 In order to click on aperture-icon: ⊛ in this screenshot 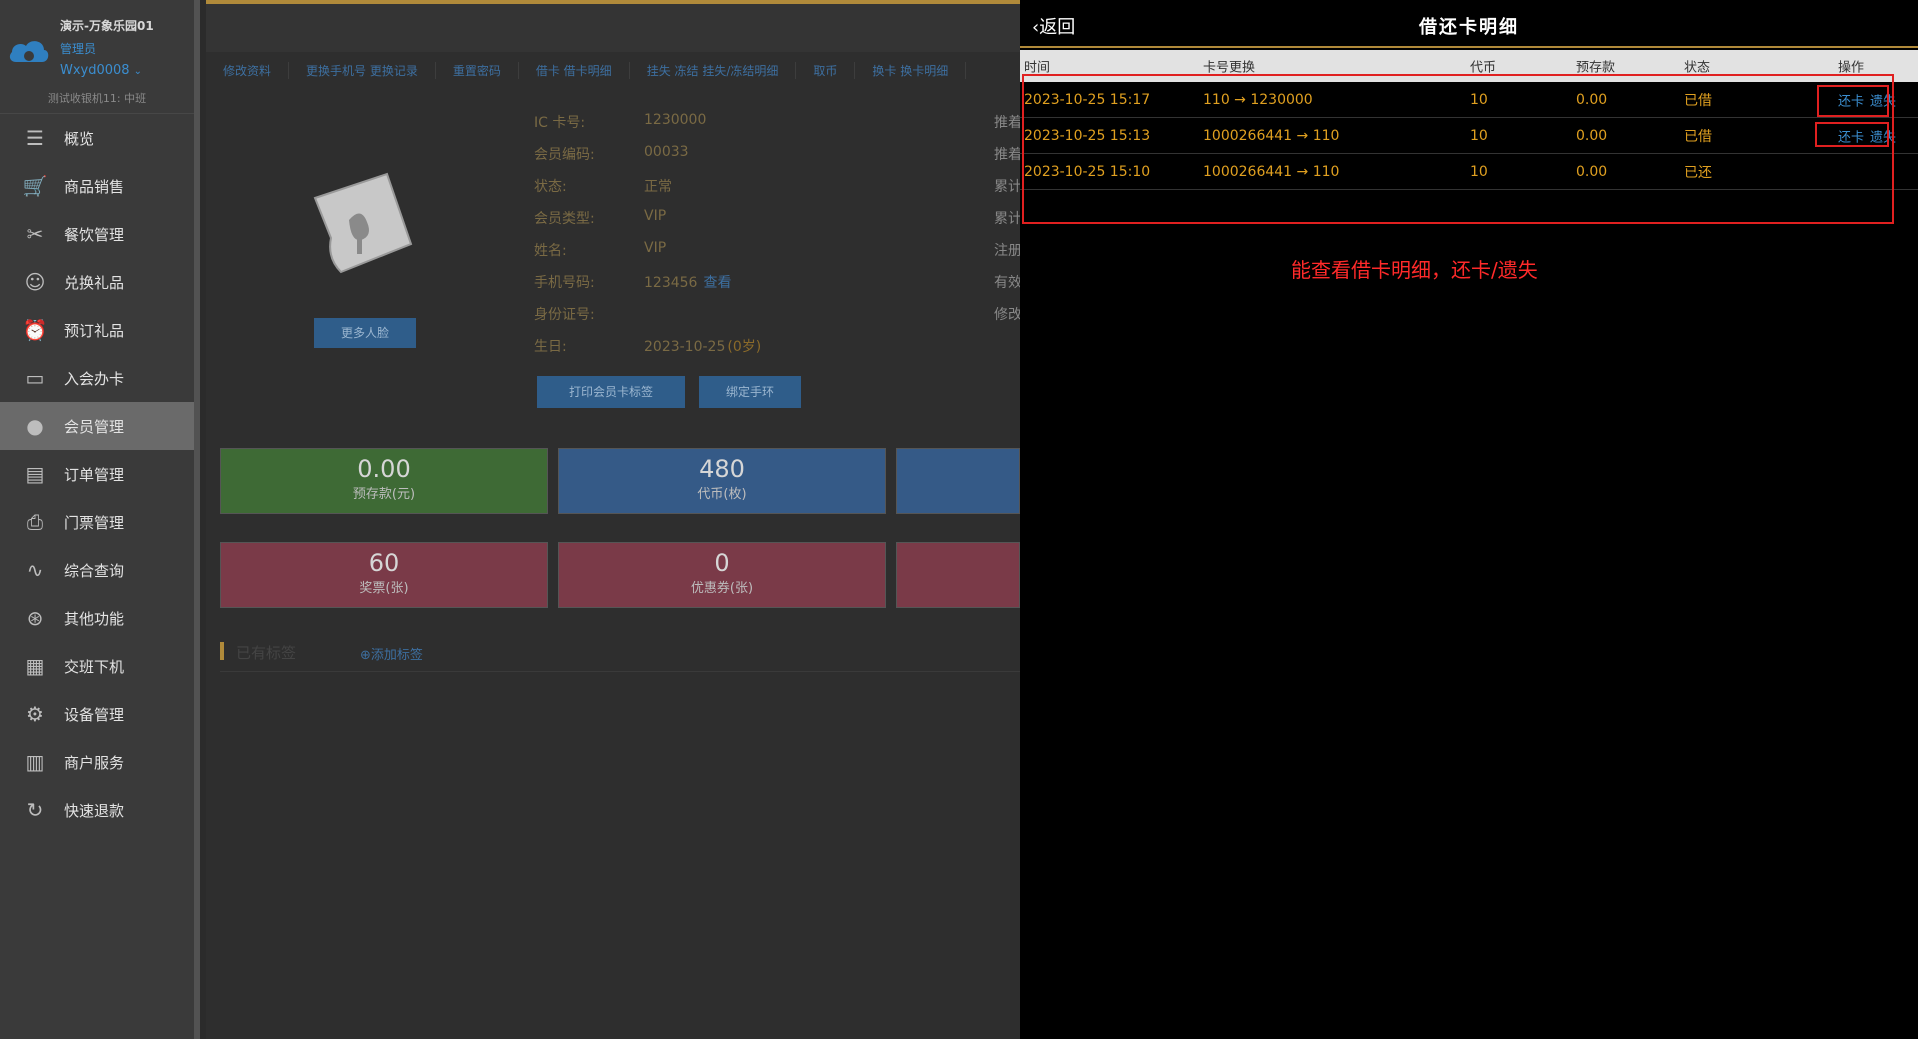, I will do `click(35, 618)`.